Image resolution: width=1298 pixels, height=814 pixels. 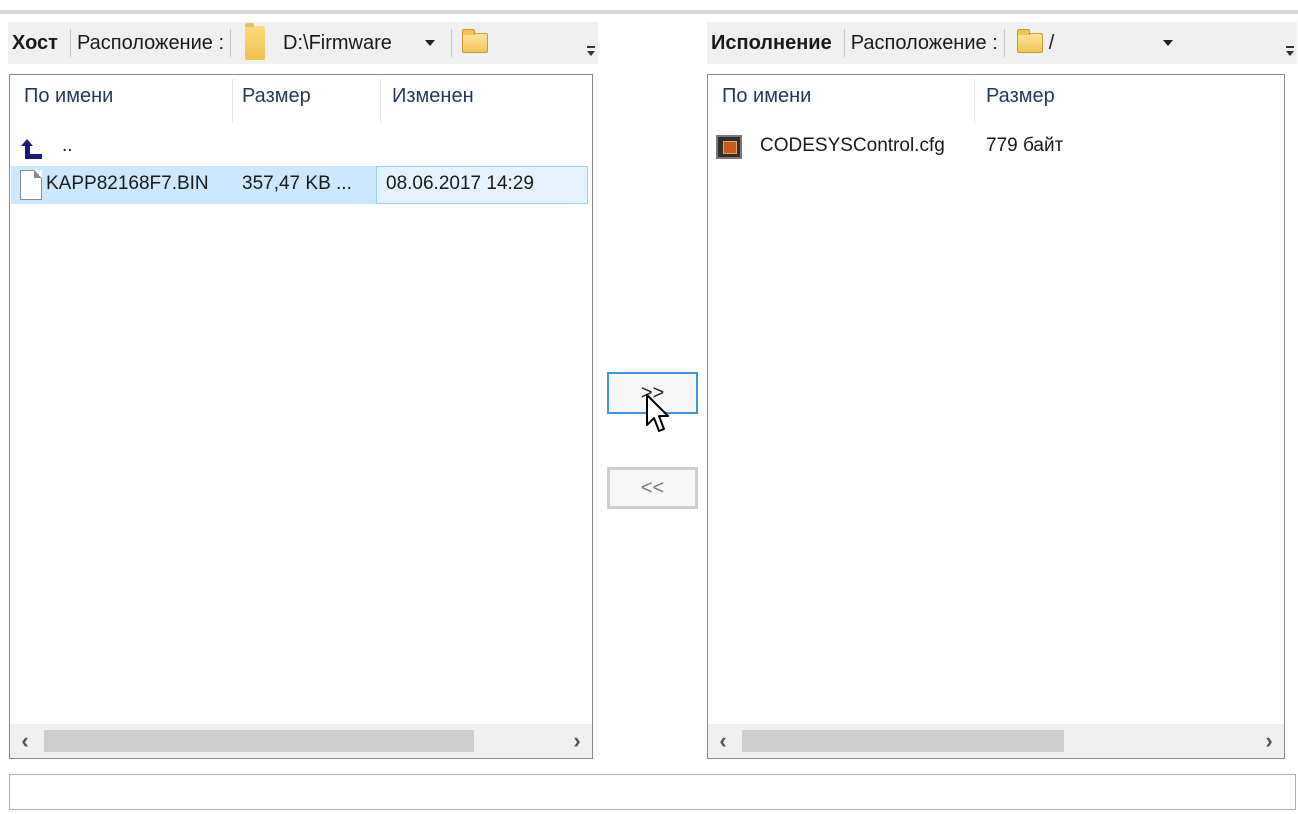 I want to click on runtime-title: Исполнение, so click(x=771, y=42).